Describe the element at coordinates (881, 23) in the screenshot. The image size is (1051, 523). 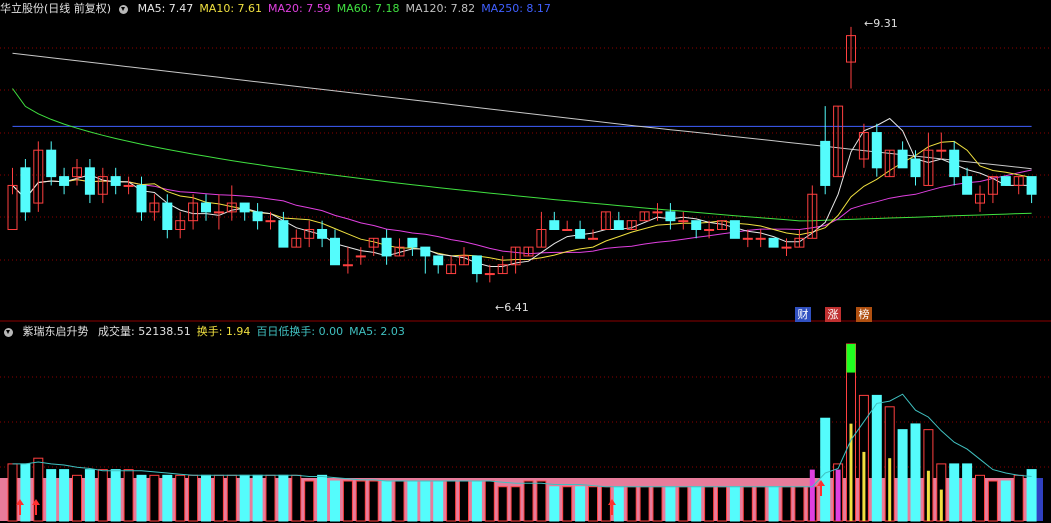
I see `high-annotation: ←9.31` at that location.